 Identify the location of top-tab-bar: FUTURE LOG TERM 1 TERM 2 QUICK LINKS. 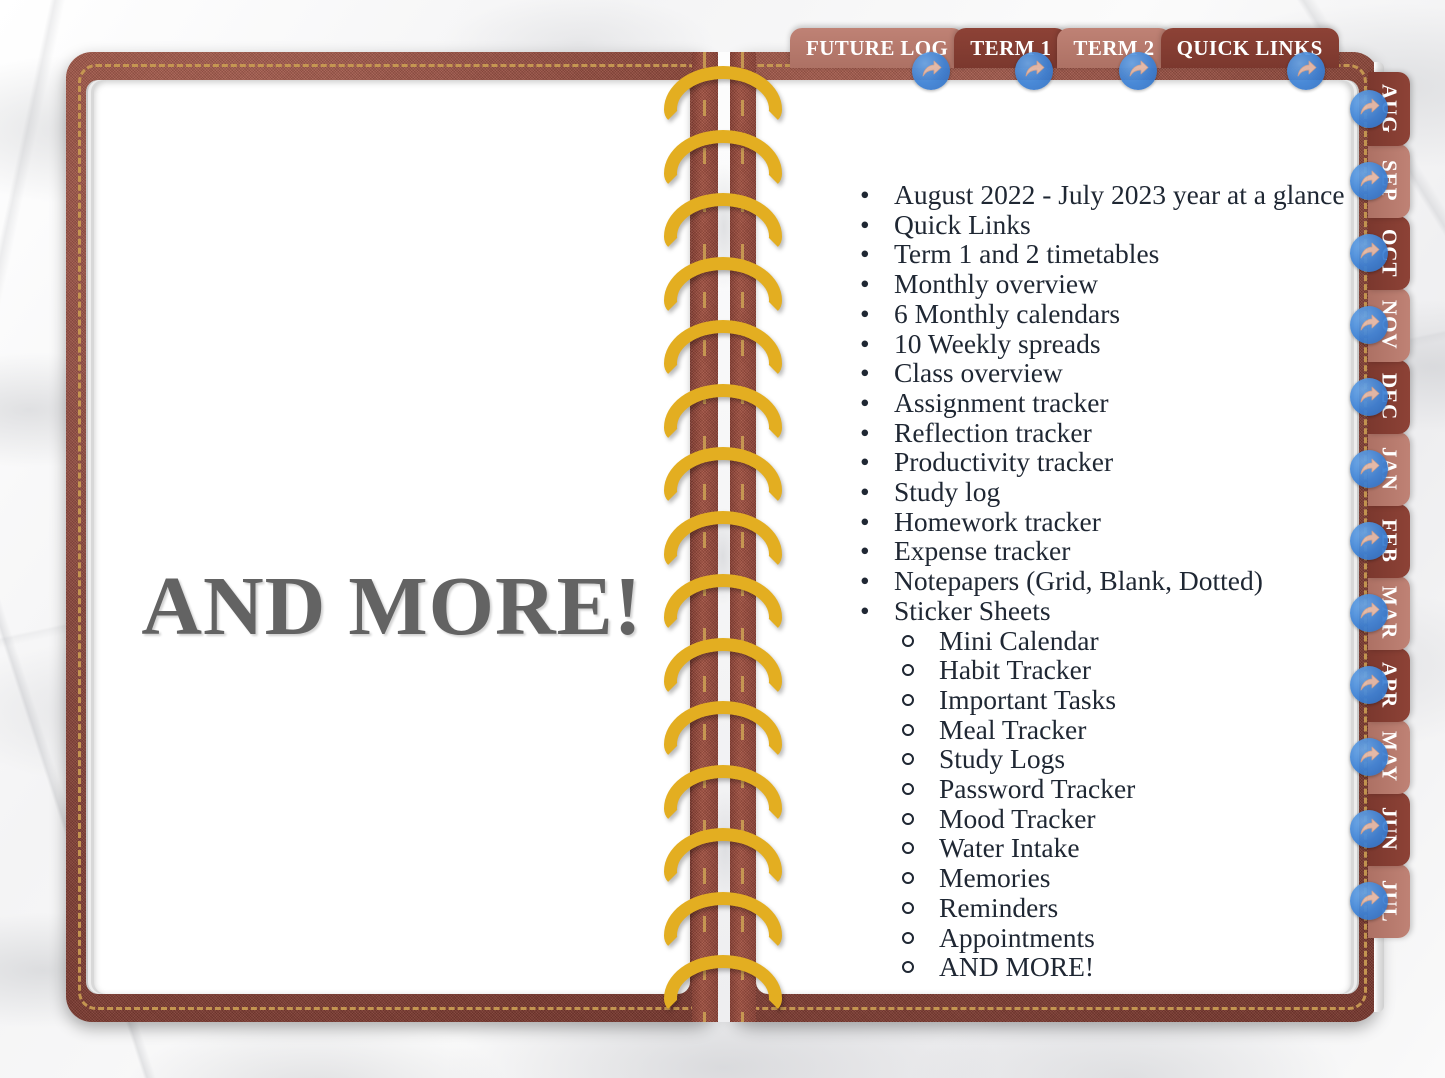
(1064, 59).